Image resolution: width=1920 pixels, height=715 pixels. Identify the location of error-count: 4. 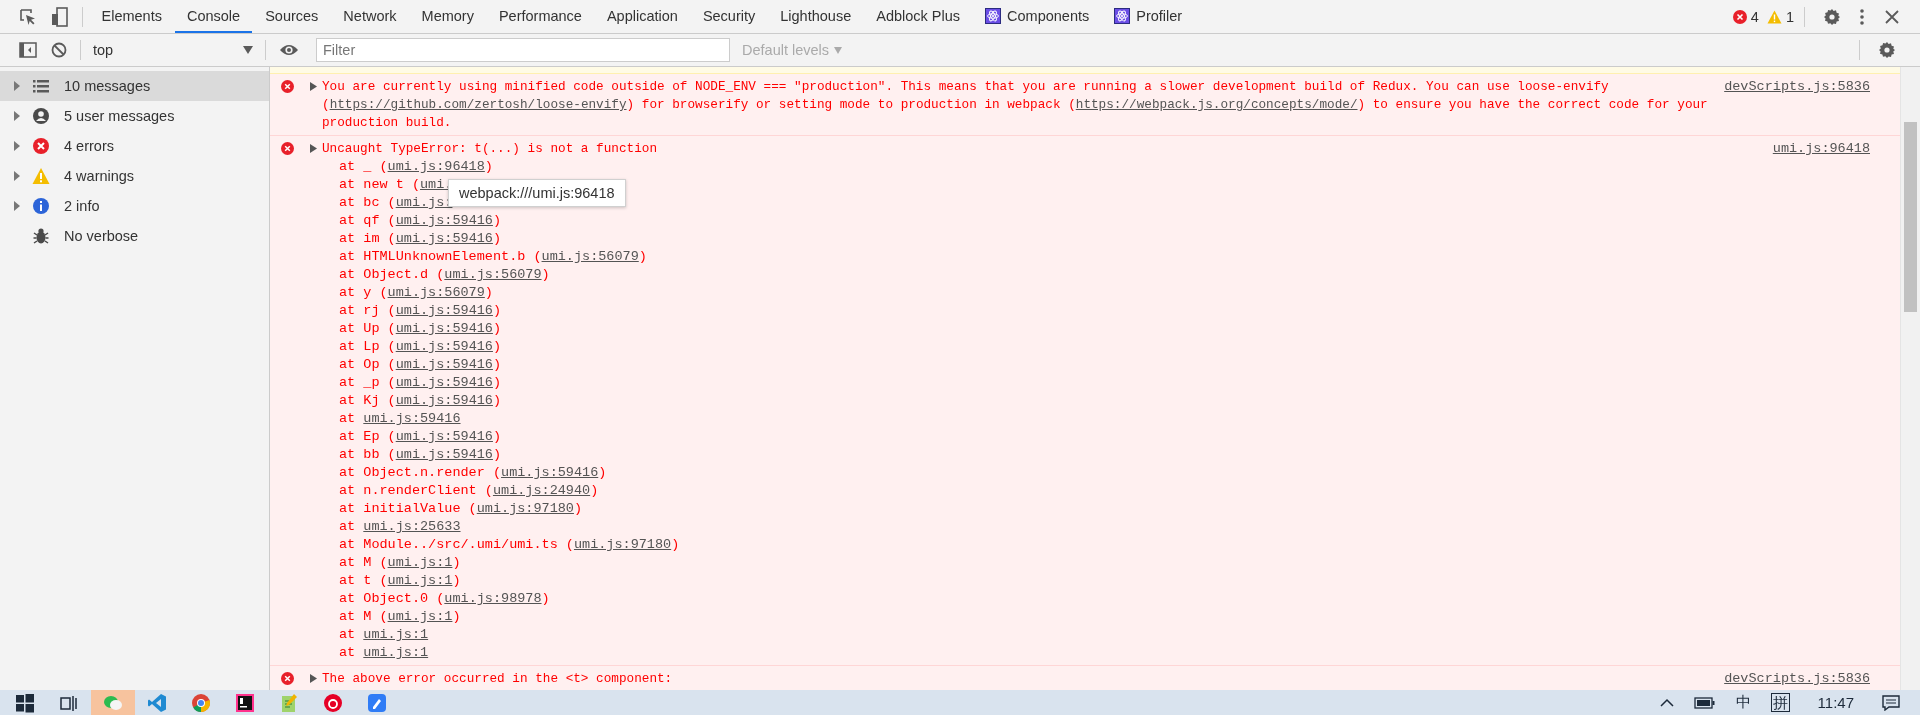
(1745, 16).